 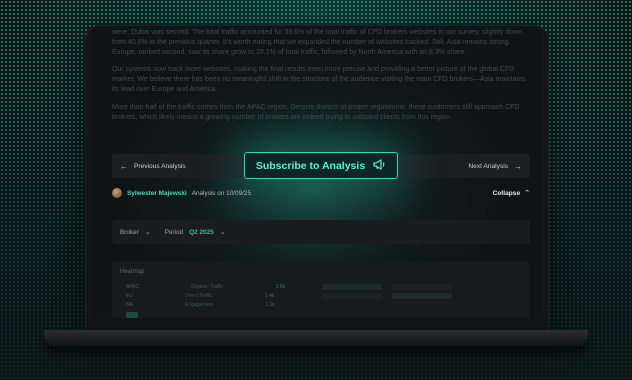 I want to click on laptop-base, so click(x=316, y=338).